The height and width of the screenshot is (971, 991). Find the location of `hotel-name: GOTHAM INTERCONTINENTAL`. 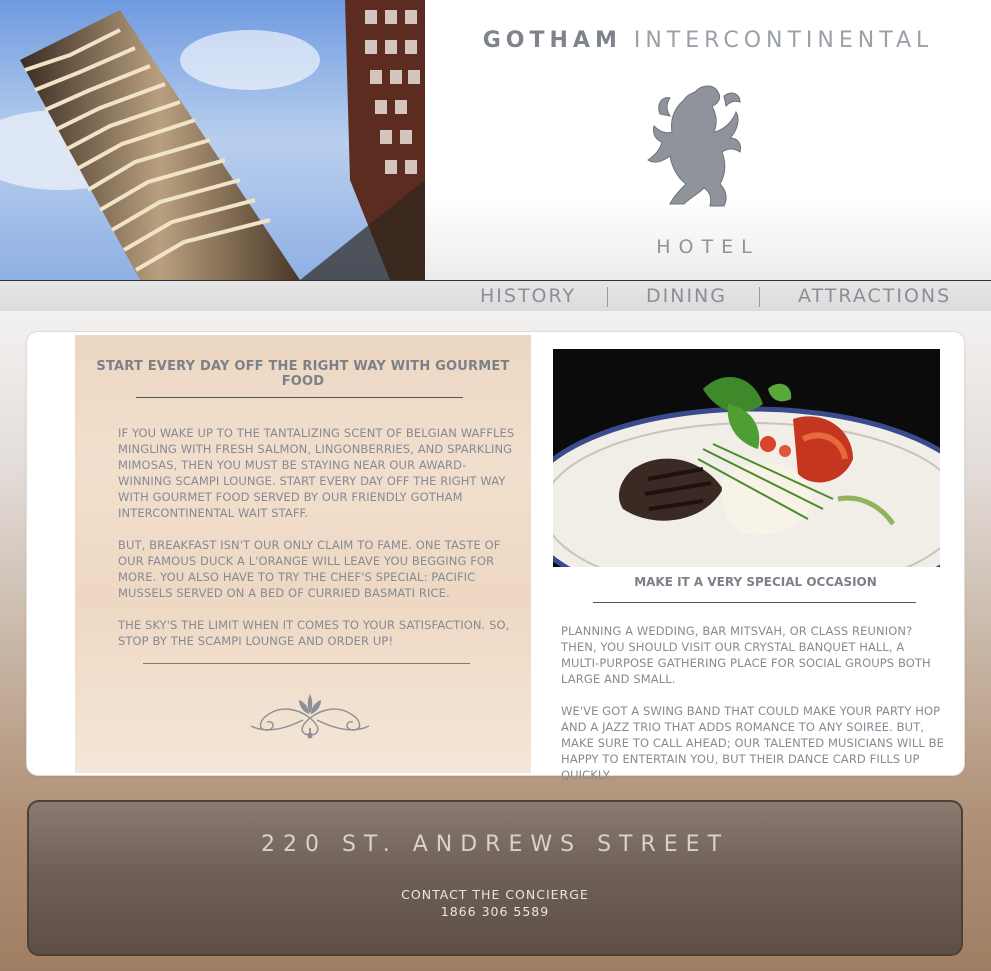

hotel-name: GOTHAM INTERCONTINENTAL is located at coordinates (708, 40).